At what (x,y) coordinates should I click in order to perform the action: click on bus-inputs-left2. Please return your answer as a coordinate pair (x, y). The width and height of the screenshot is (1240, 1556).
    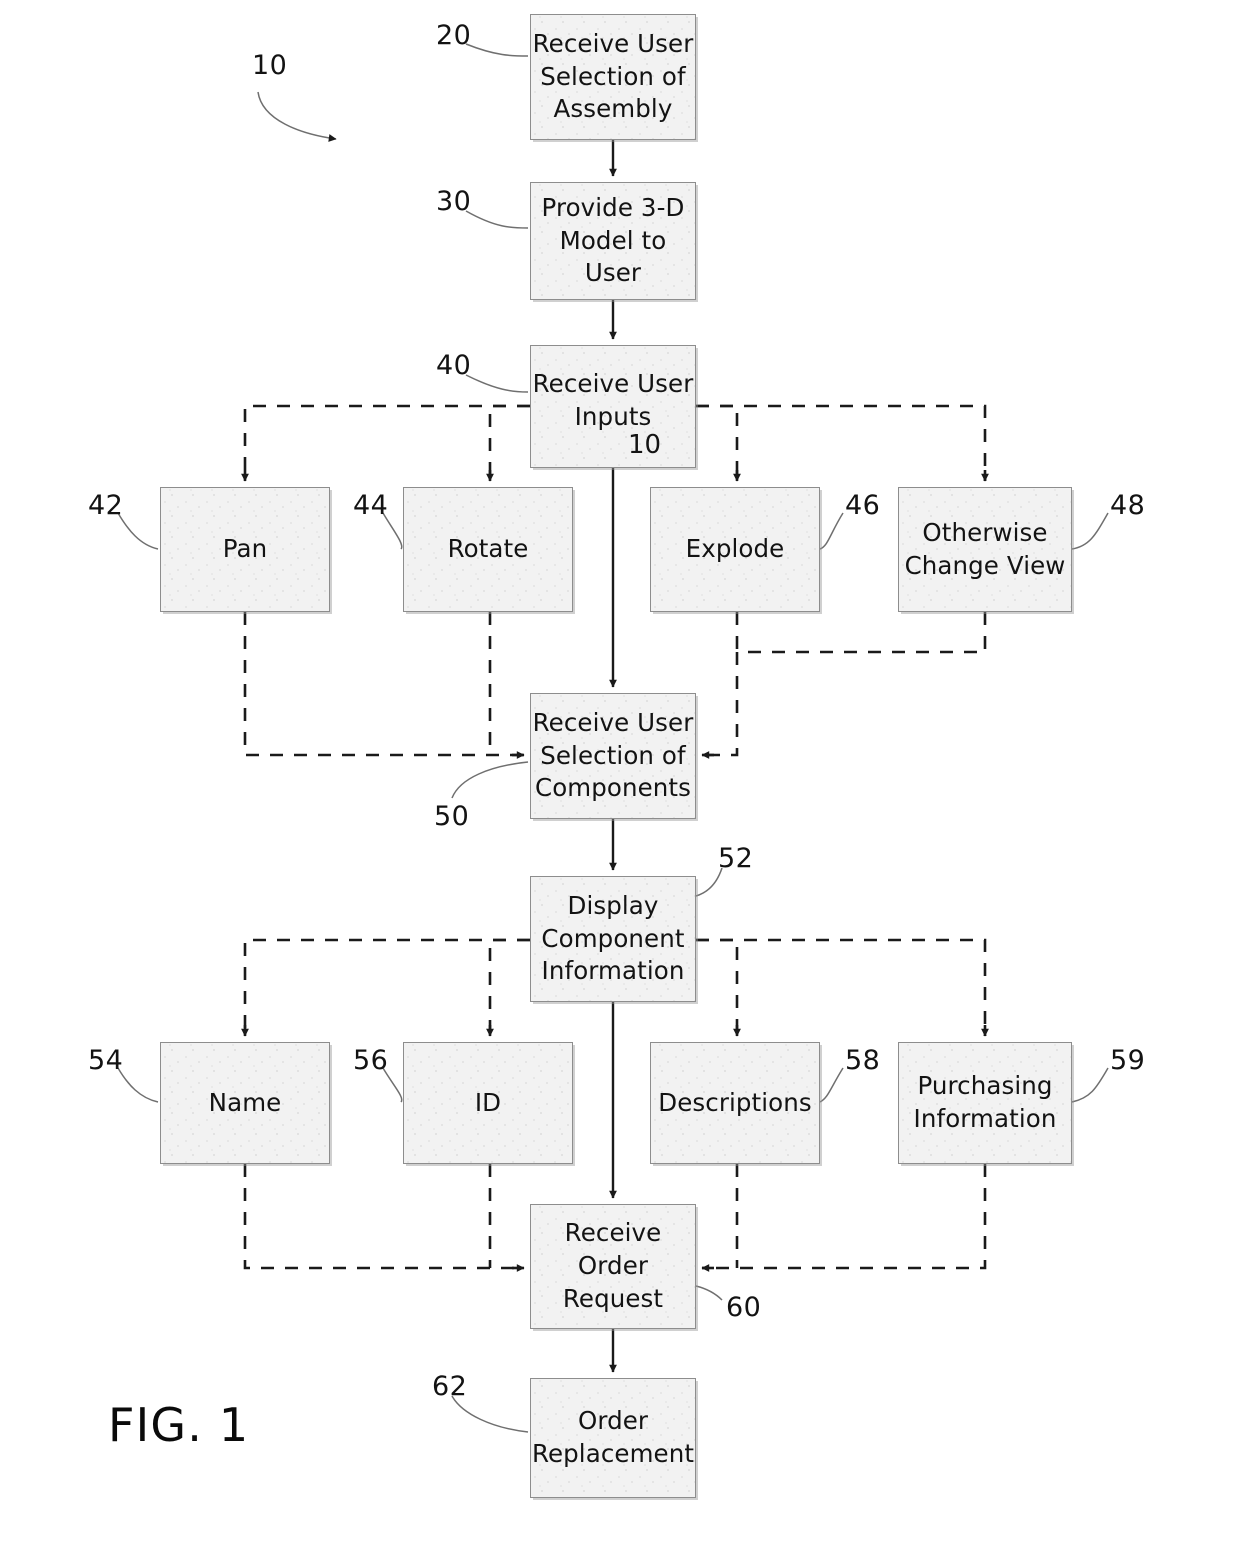
    Looking at the image, I should click on (509, 442).